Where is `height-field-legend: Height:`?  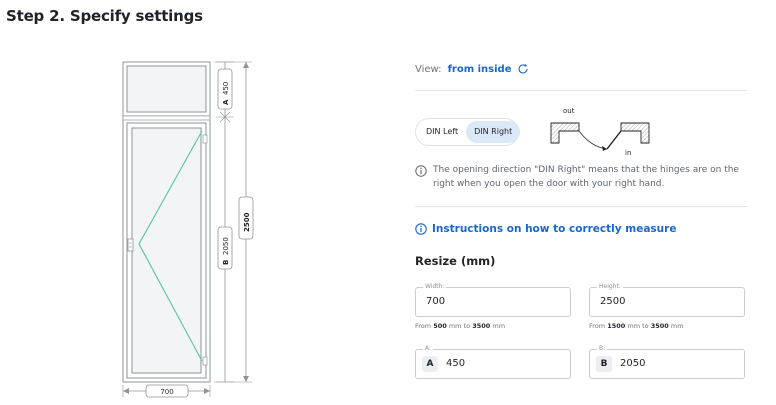
height-field-legend: Height: is located at coordinates (610, 286).